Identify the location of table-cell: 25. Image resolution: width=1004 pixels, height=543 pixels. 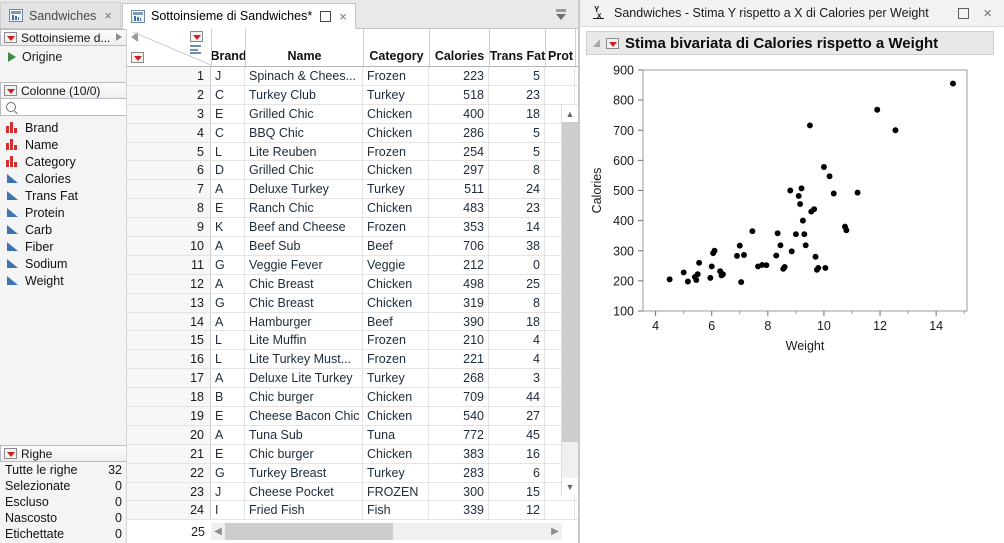
(517, 283).